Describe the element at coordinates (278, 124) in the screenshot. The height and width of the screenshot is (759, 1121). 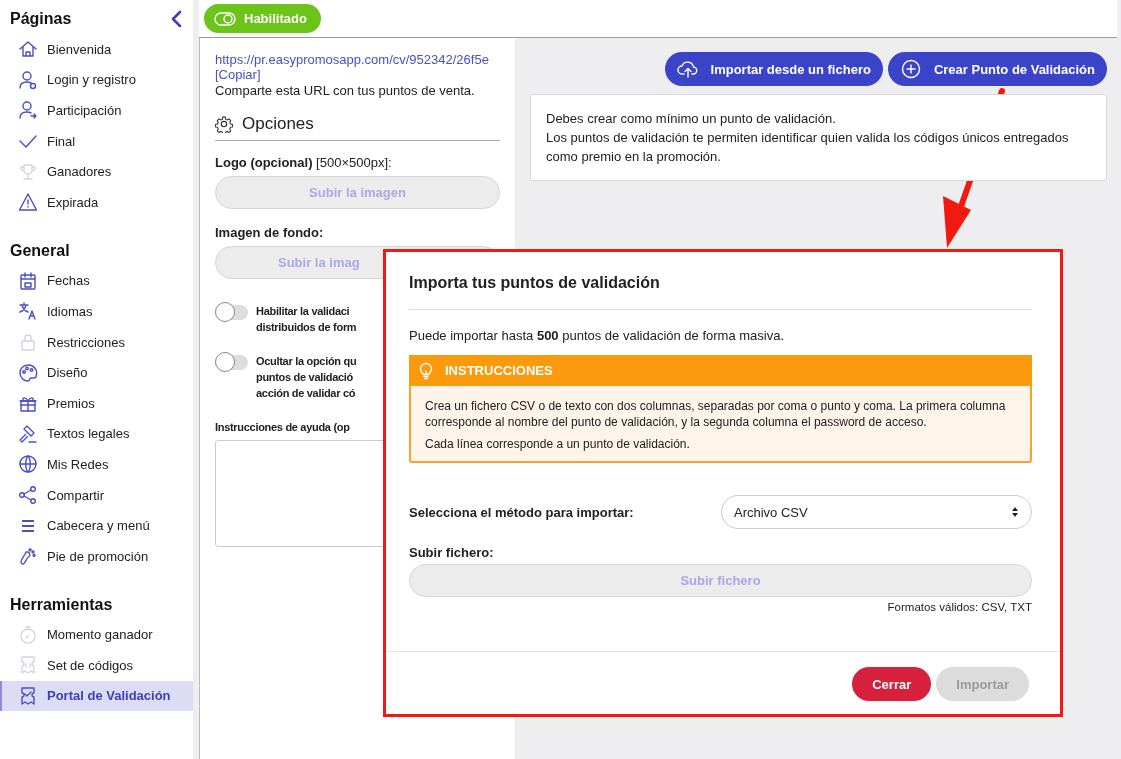
I see `section-heading: Opciones` at that location.